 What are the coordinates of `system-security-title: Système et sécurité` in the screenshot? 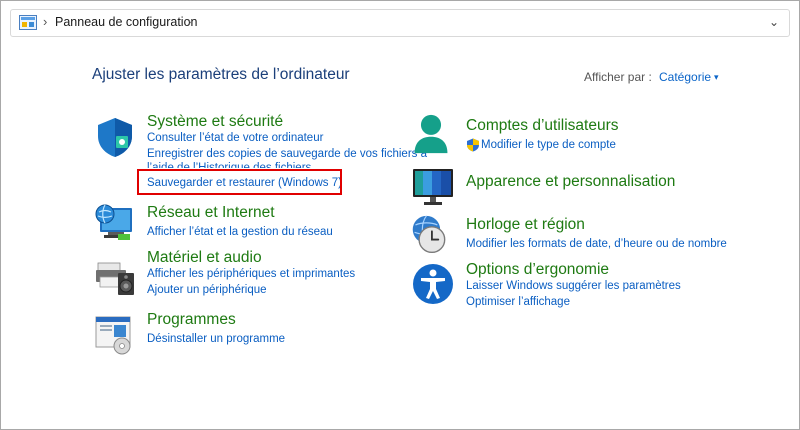 It's located at (215, 122).